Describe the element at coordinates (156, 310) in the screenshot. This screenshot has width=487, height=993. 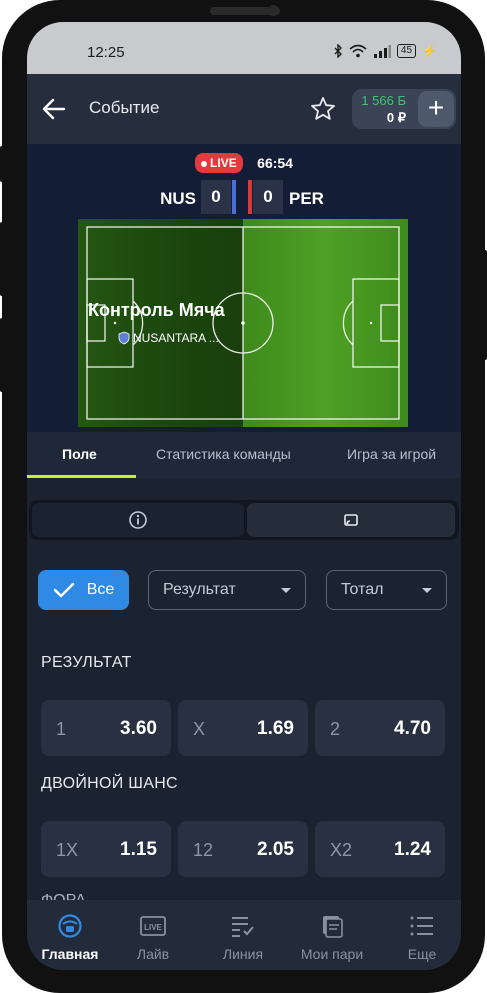
I see `possession-label: Контроль Мяча` at that location.